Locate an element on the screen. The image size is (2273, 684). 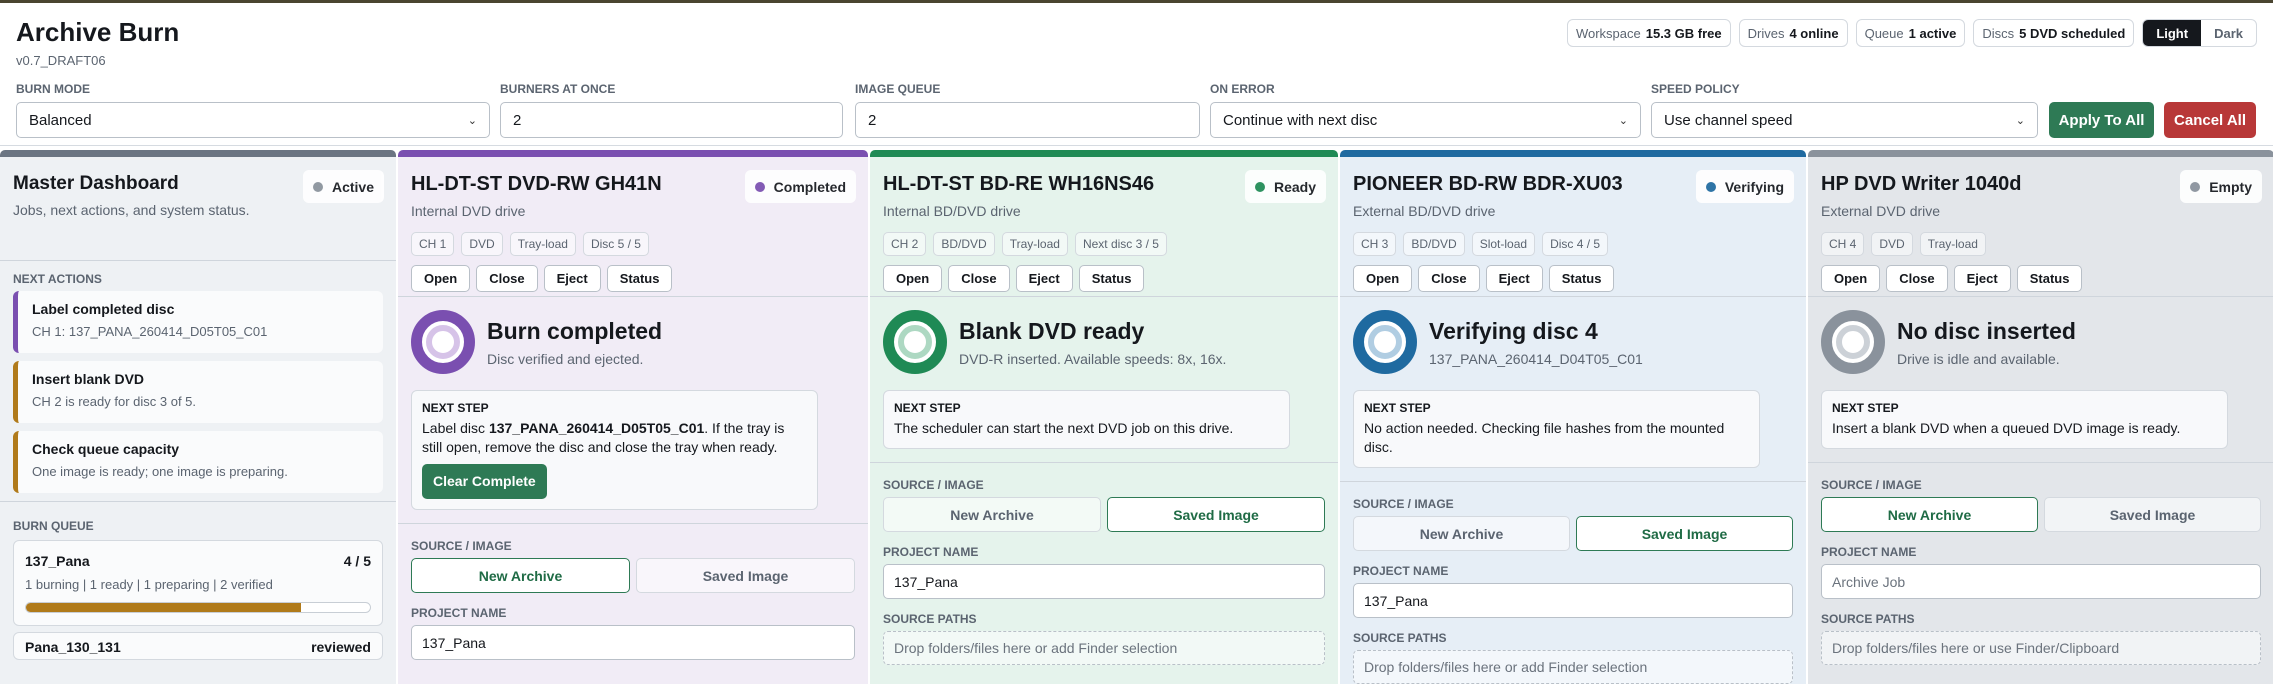
burn-mode-select: Balanced ⌄ is located at coordinates (253, 120).